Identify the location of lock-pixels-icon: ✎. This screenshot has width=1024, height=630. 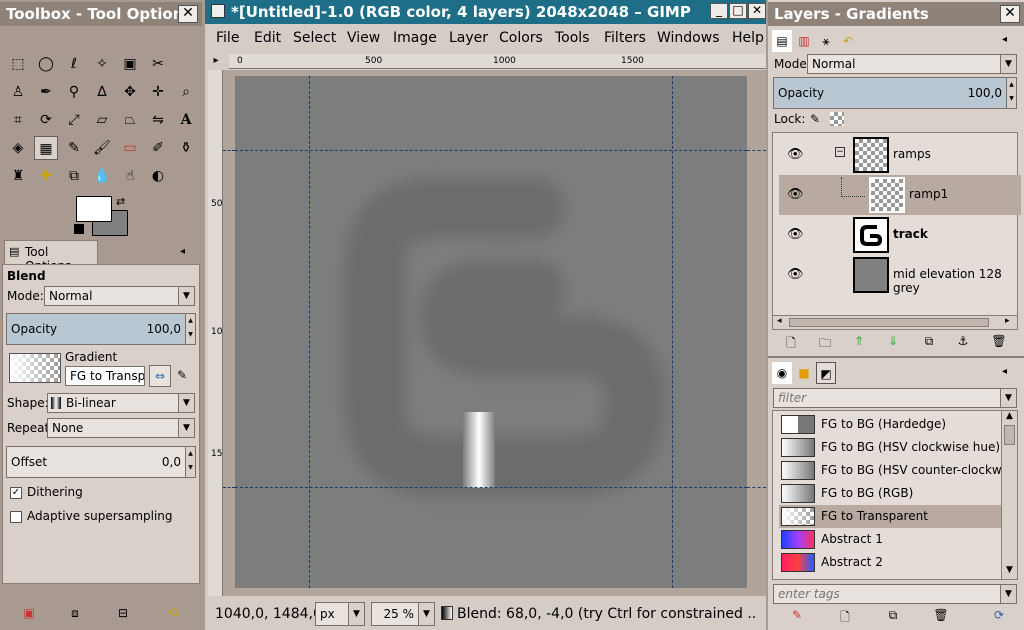
(815, 119).